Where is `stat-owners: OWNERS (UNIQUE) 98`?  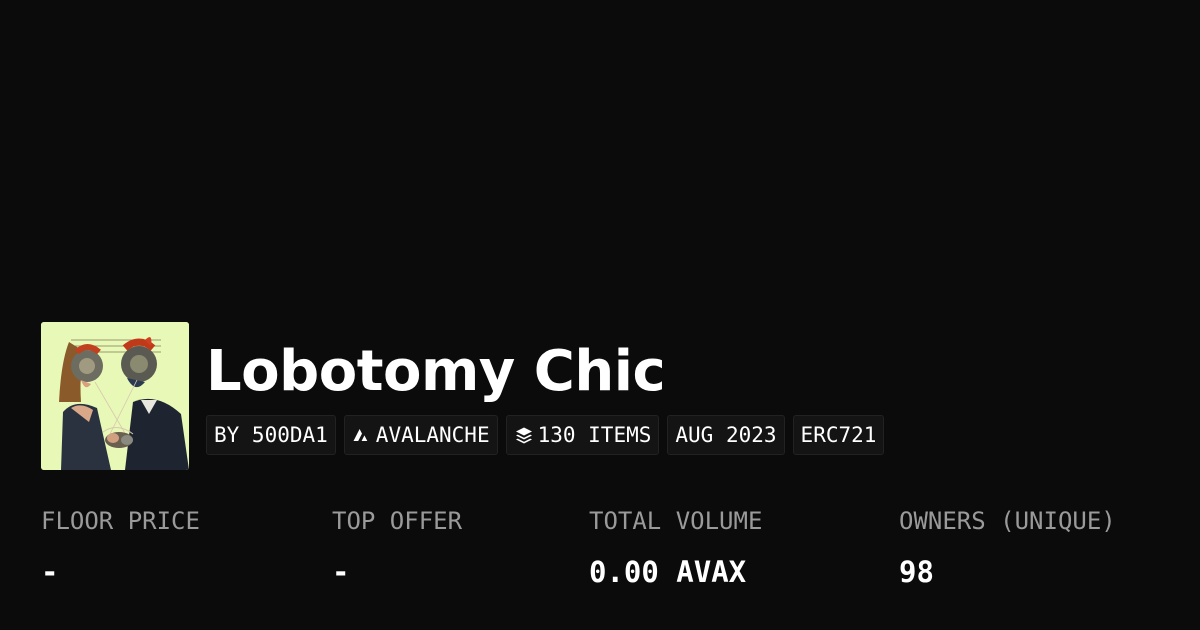 stat-owners: OWNERS (UNIQUE) 98 is located at coordinates (1007, 547).